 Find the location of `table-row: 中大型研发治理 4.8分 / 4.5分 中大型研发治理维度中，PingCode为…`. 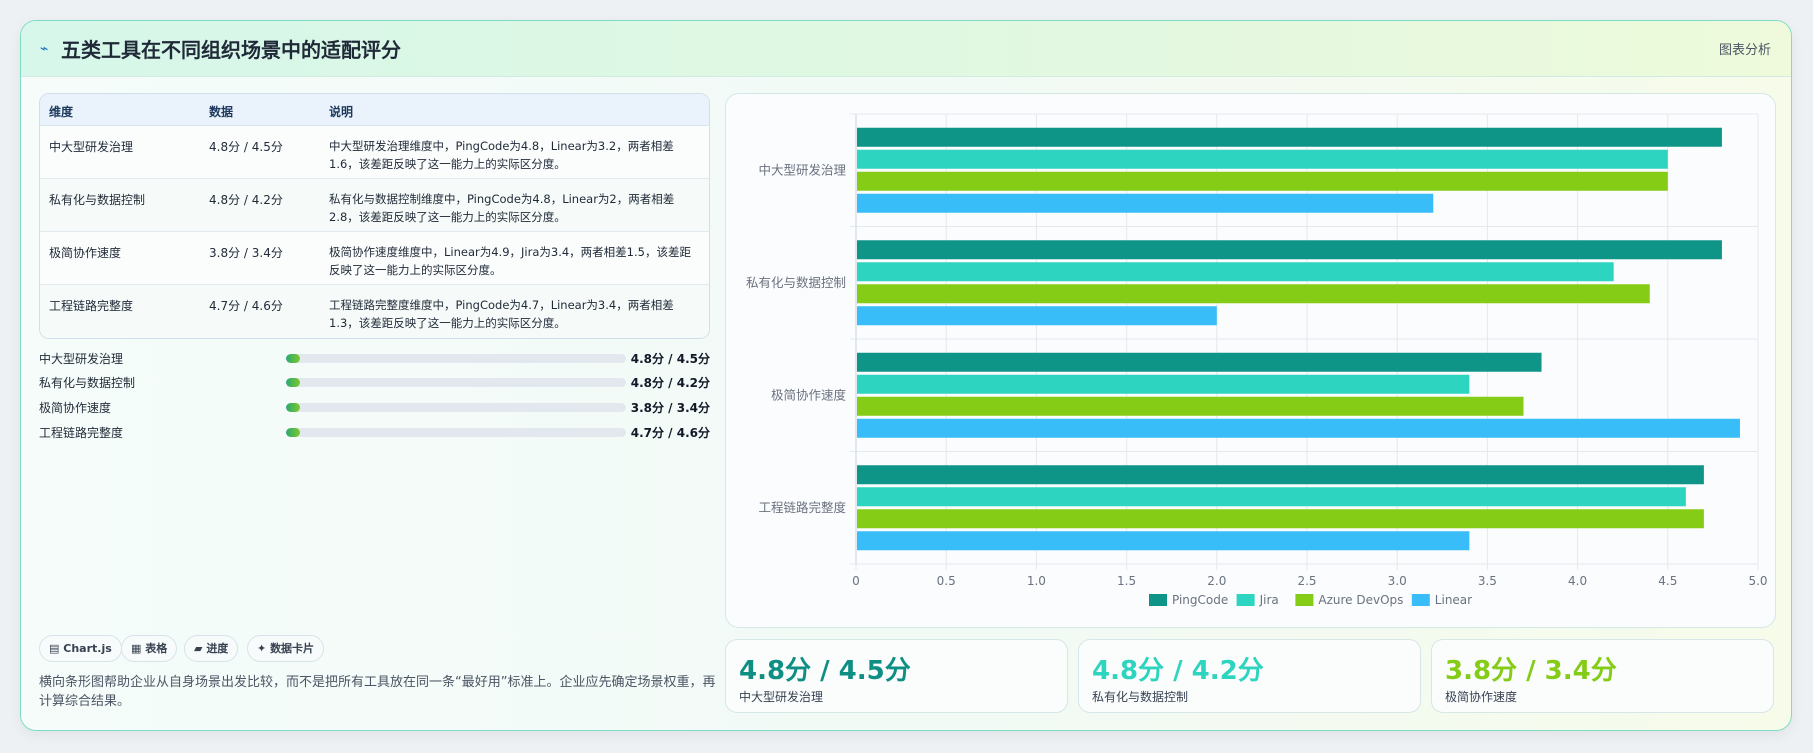

table-row: 中大型研发治理 4.8分 / 4.5分 中大型研发治理维度中，PingCode为… is located at coordinates (374, 152).